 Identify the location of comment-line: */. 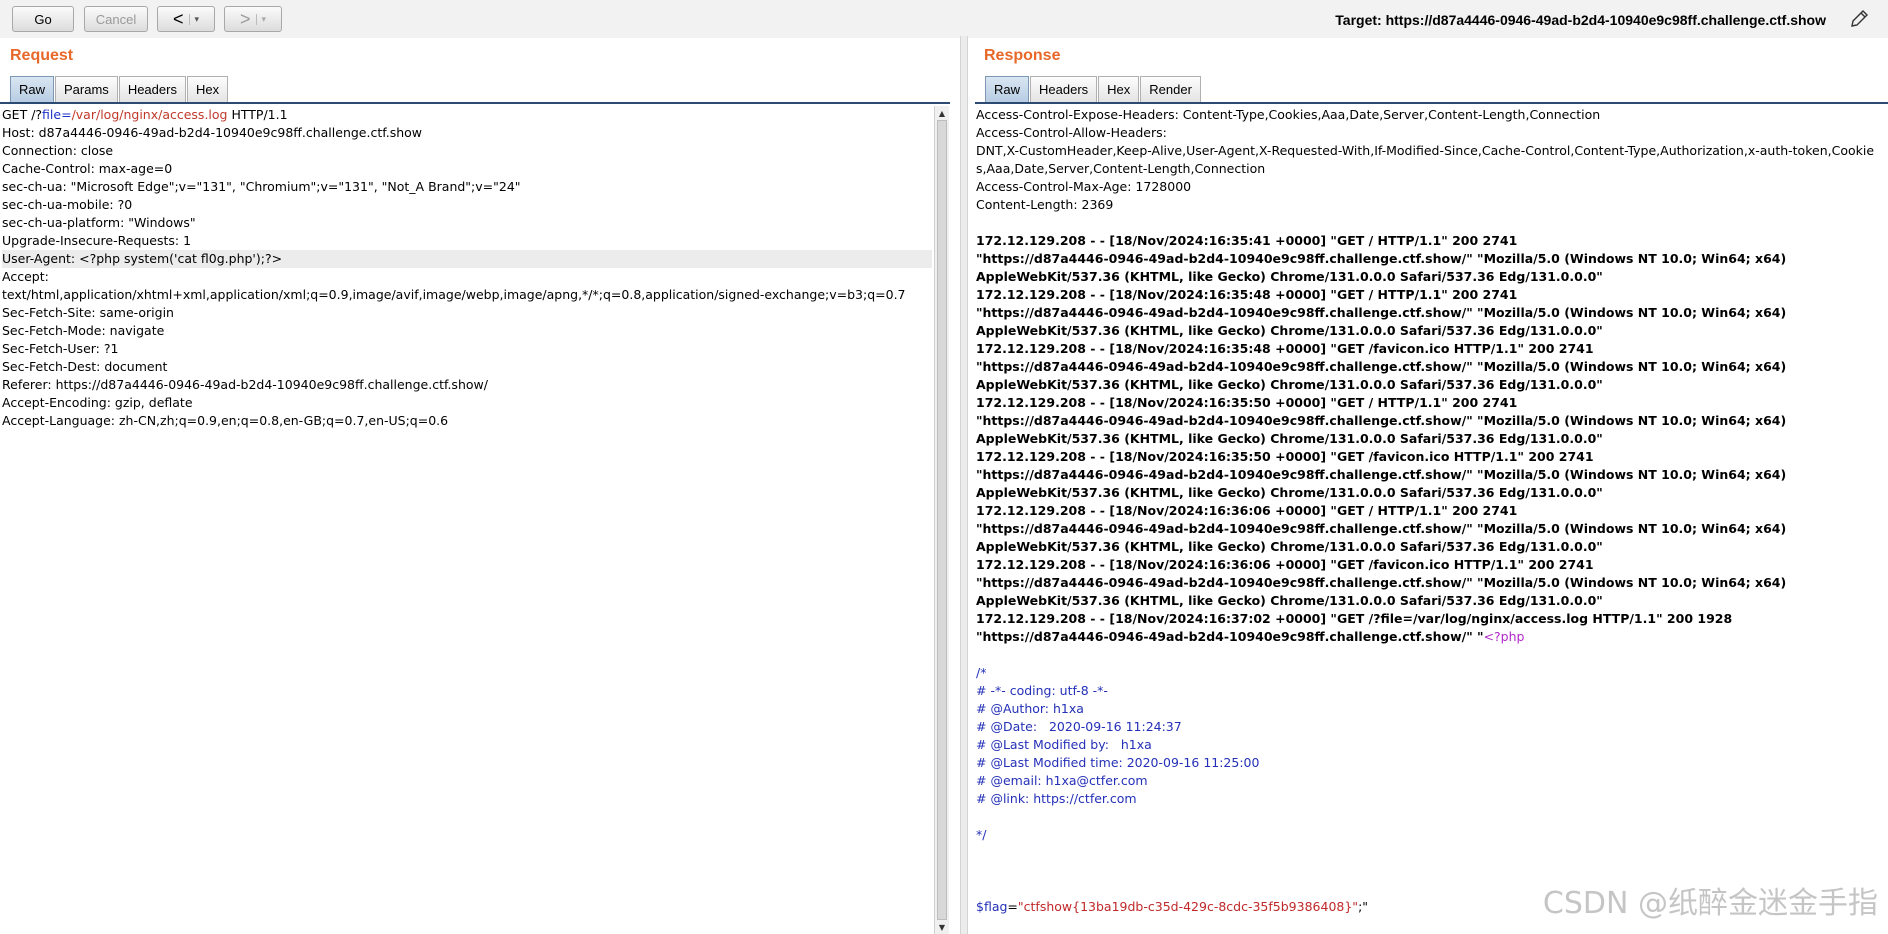
(981, 834).